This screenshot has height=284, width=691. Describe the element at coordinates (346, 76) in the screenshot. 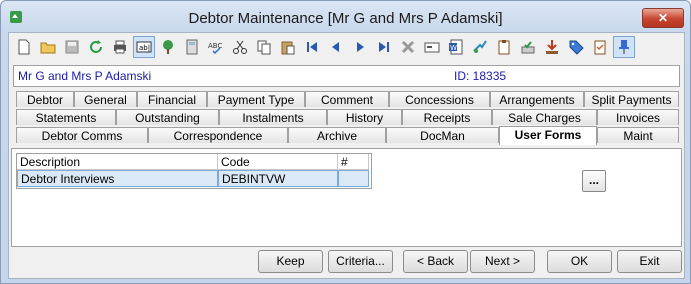

I see `debtor-info-bar: Mr G and Mrs P Adamski ID: 18335` at that location.